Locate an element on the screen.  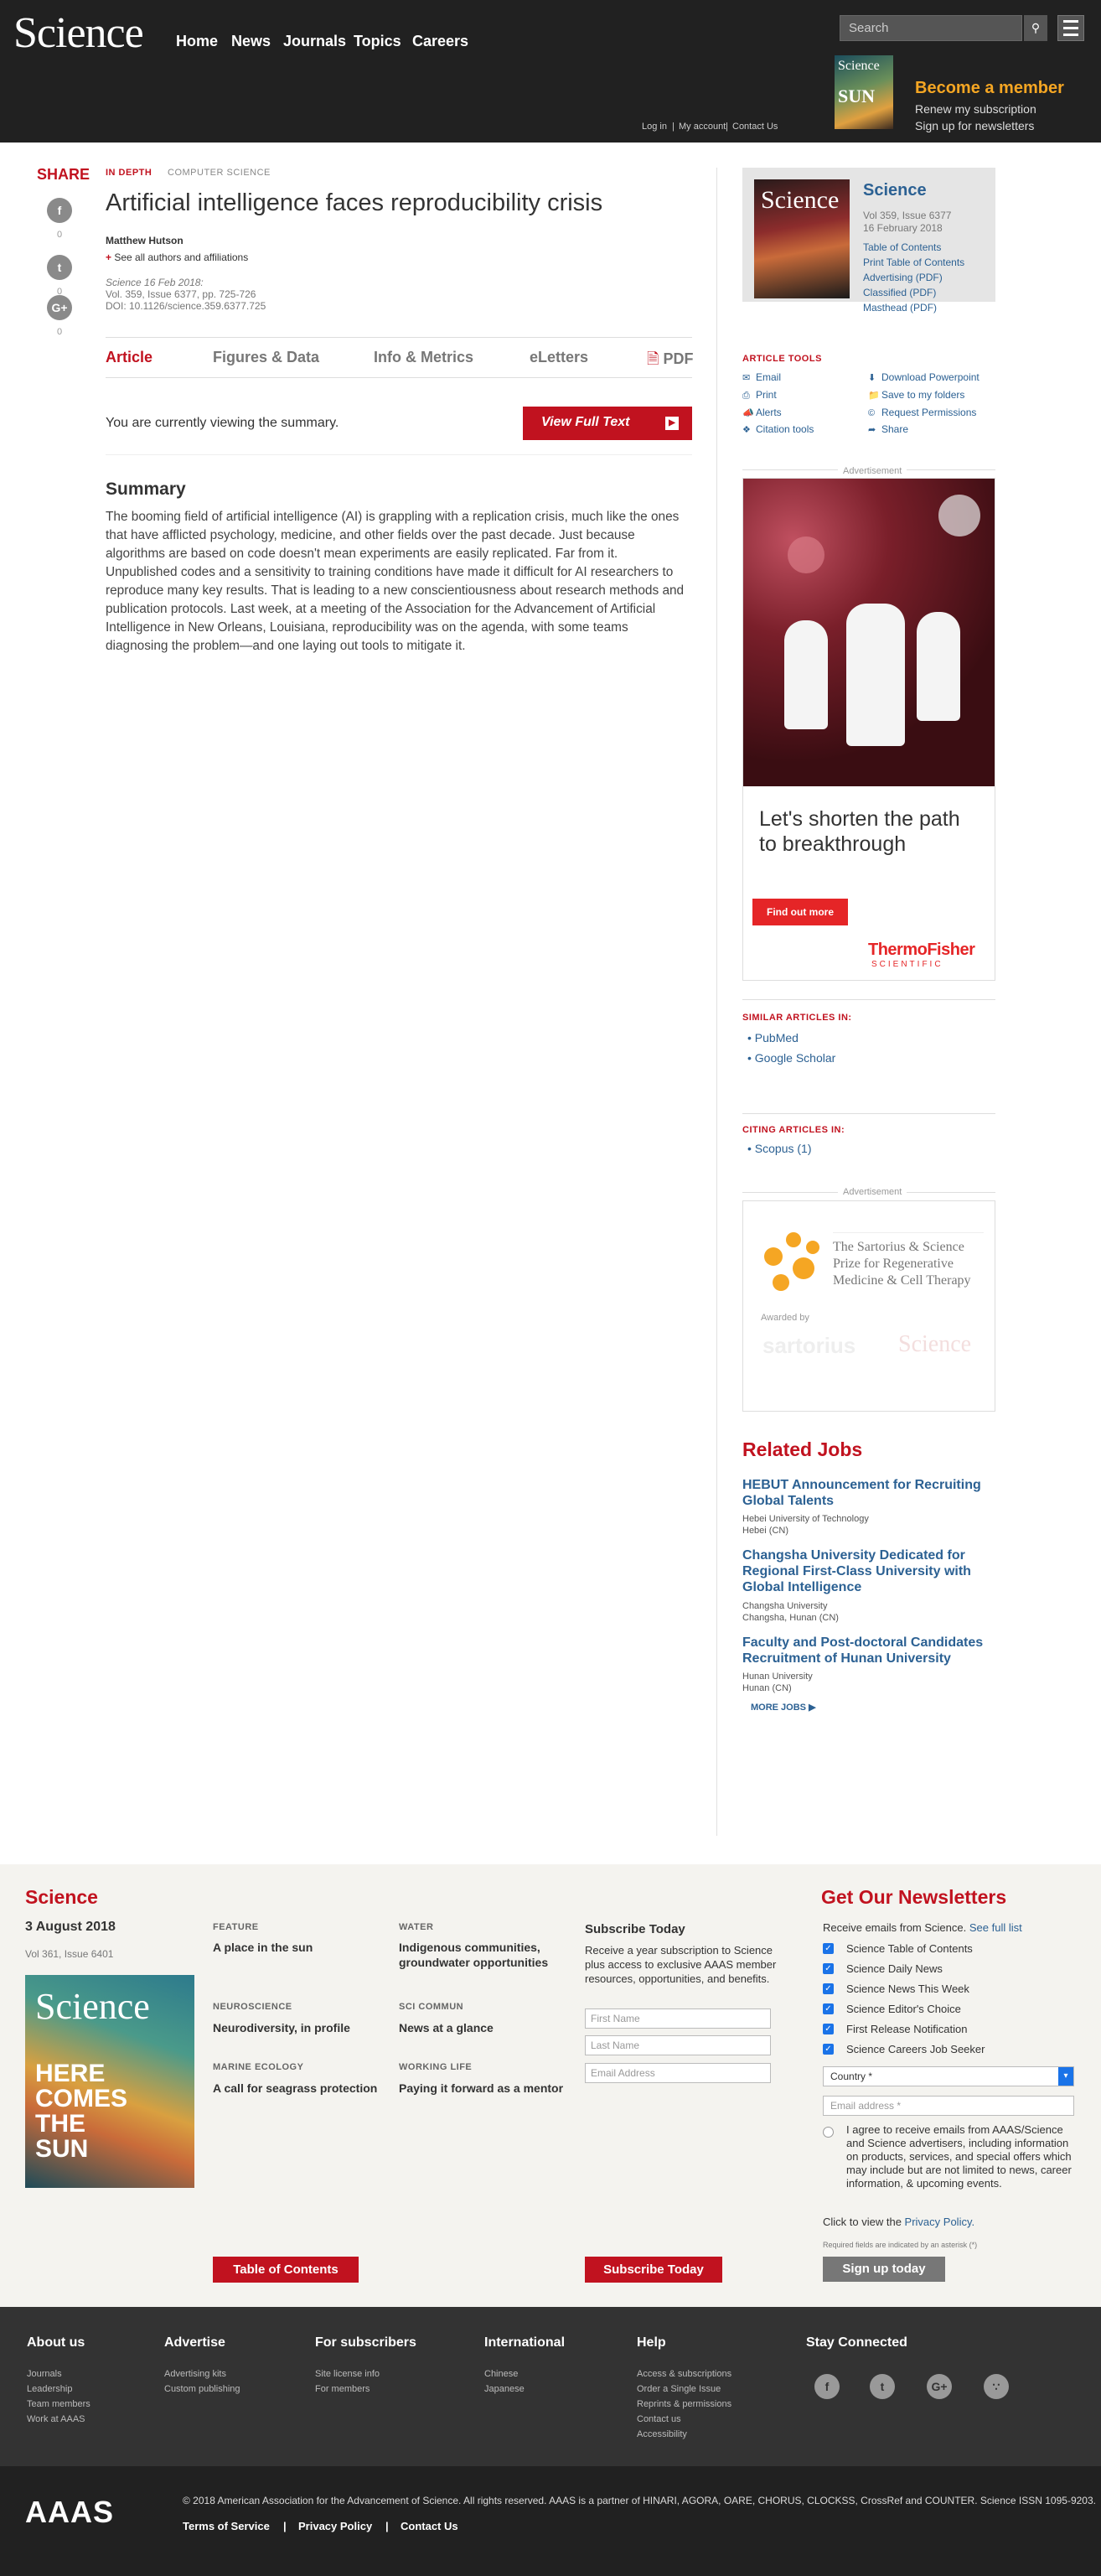
tab-eletters: eLetters is located at coordinates (559, 357).